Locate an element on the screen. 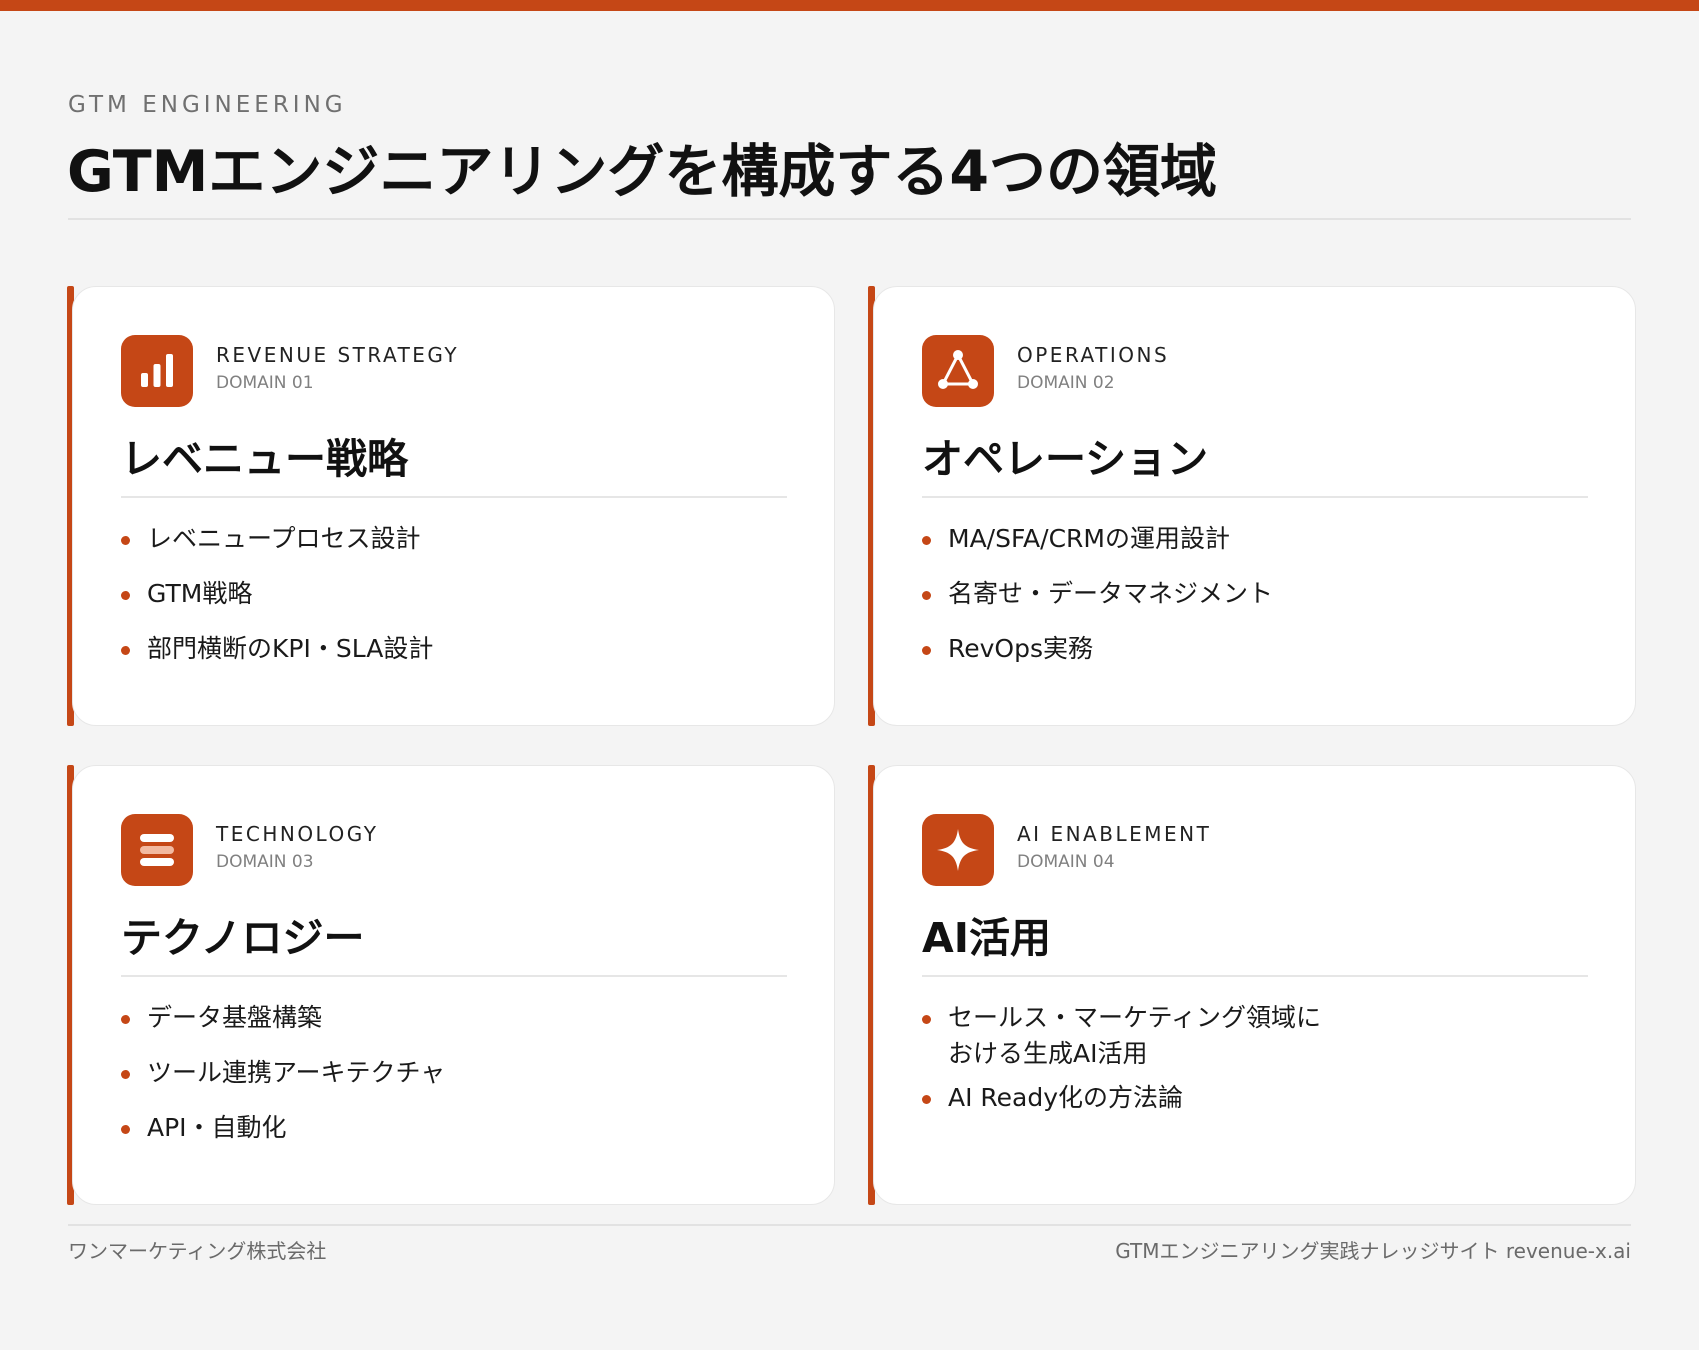 This screenshot has height=1350, width=1699. domain-label-en: AI ENABLEMENT is located at coordinates (1114, 834).